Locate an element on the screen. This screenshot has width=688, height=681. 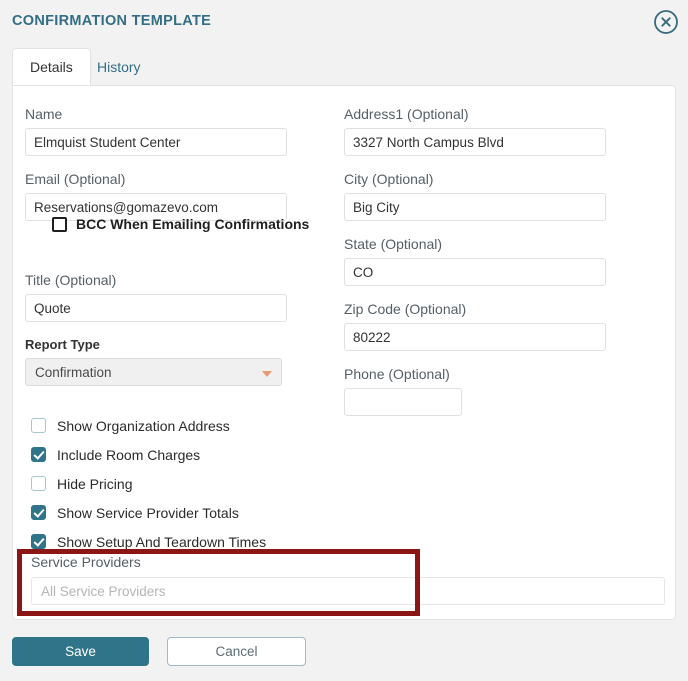
bcc-checkbox-row: BCC When Emailing Confirmations is located at coordinates (180, 224).